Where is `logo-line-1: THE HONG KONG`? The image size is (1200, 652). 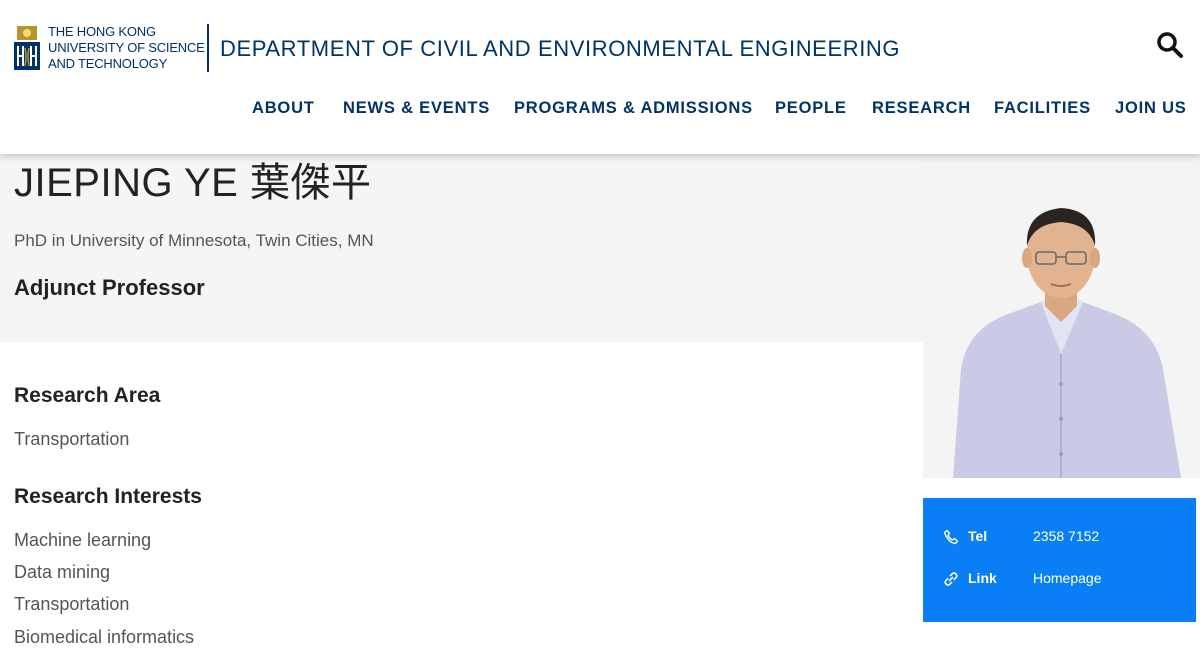
logo-line-1: THE HONG KONG is located at coordinates (102, 31).